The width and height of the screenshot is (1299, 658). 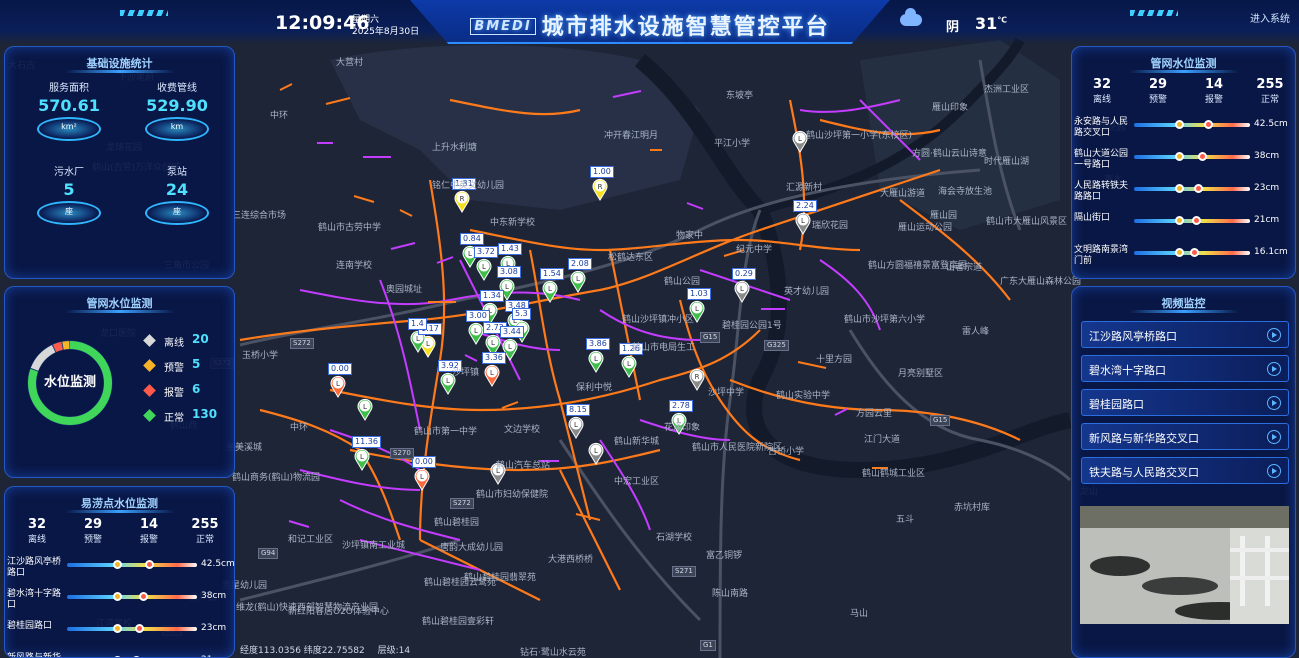 What do you see at coordinates (744, 274) in the screenshot?
I see `map-pin-value: 0.29` at bounding box center [744, 274].